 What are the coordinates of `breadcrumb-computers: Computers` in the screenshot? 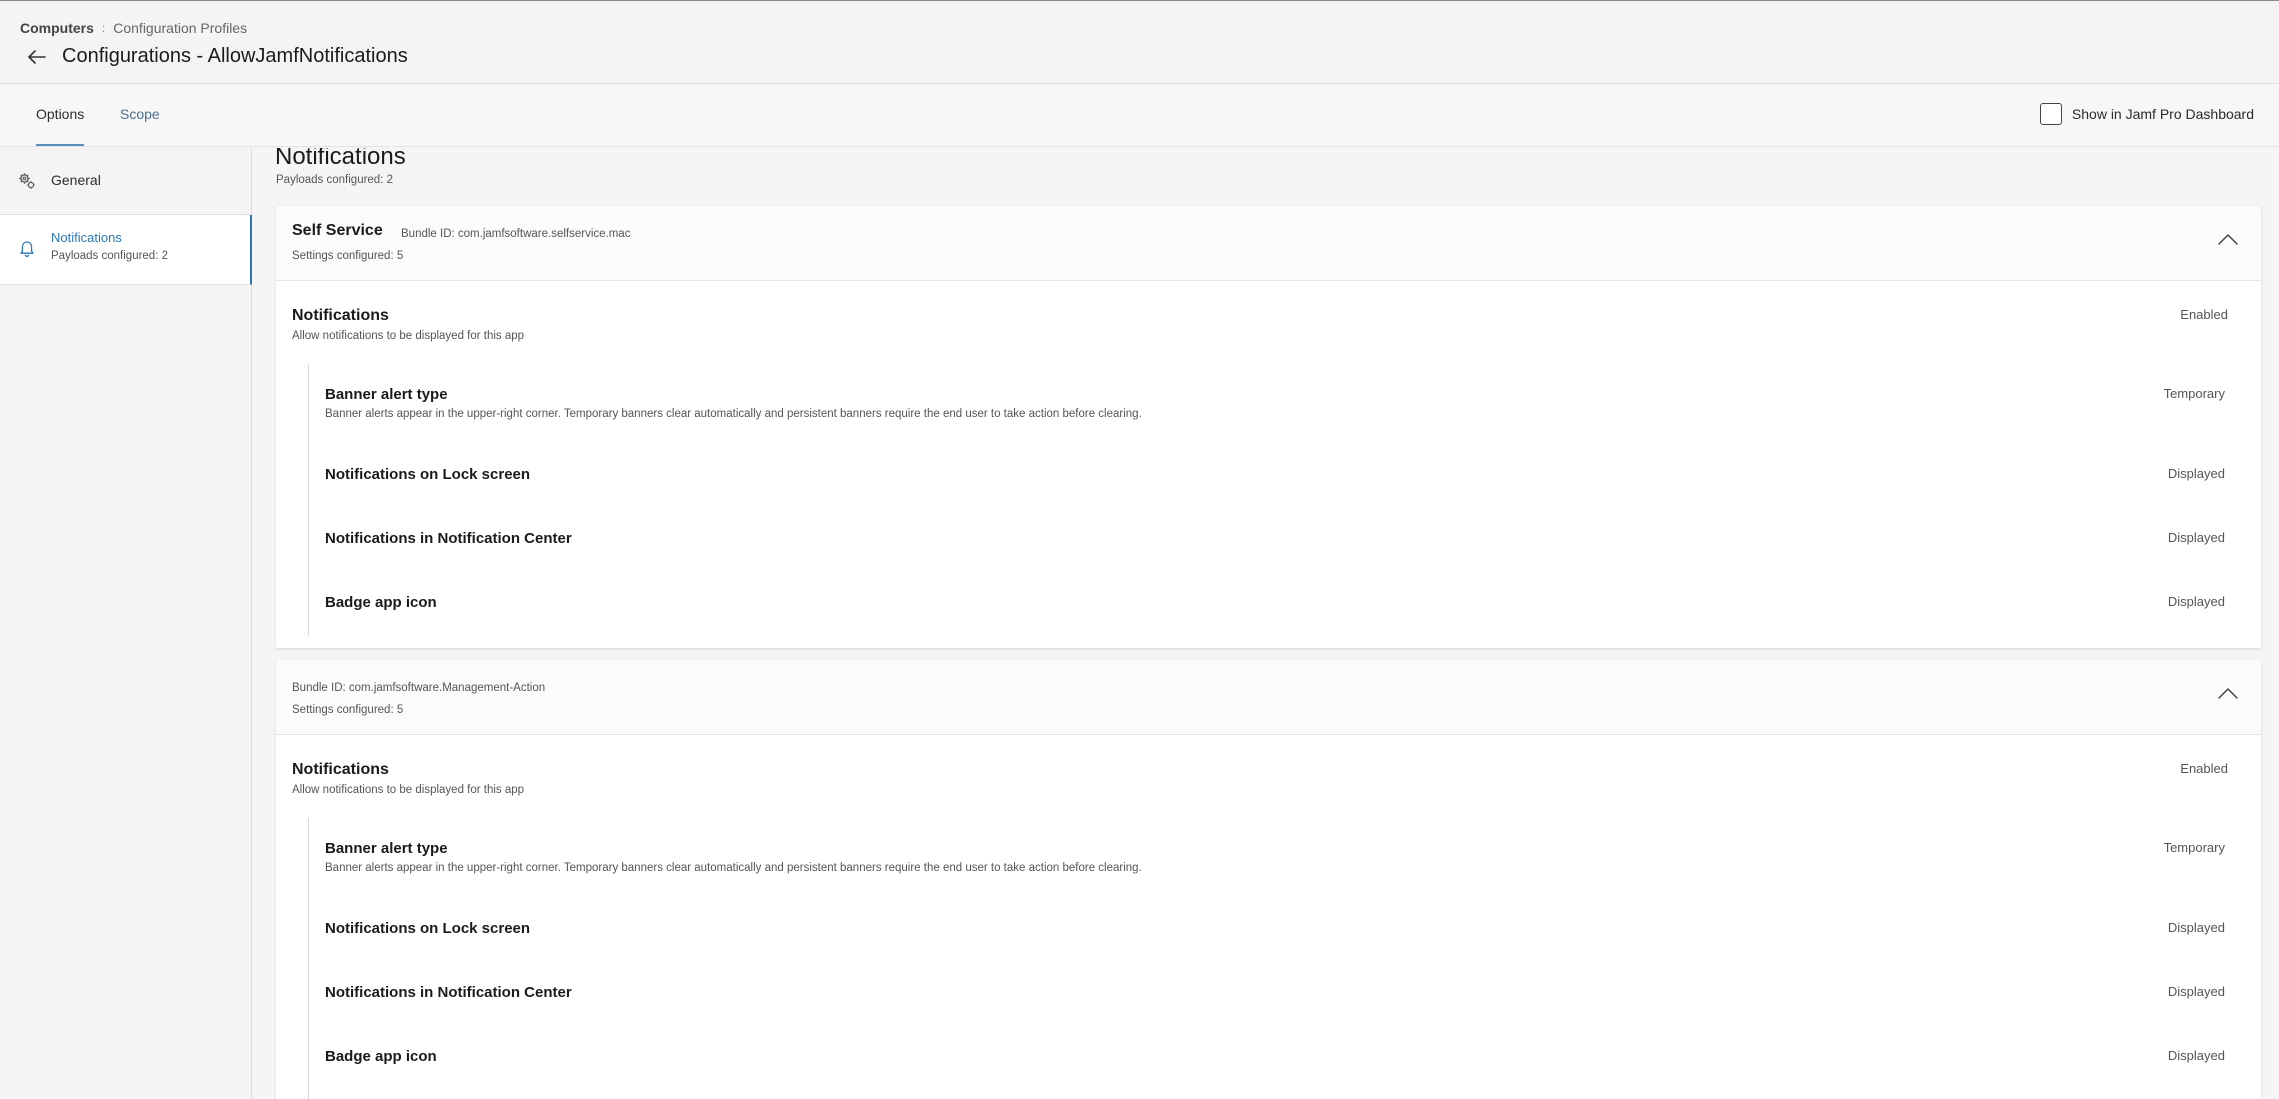 It's located at (57, 28).